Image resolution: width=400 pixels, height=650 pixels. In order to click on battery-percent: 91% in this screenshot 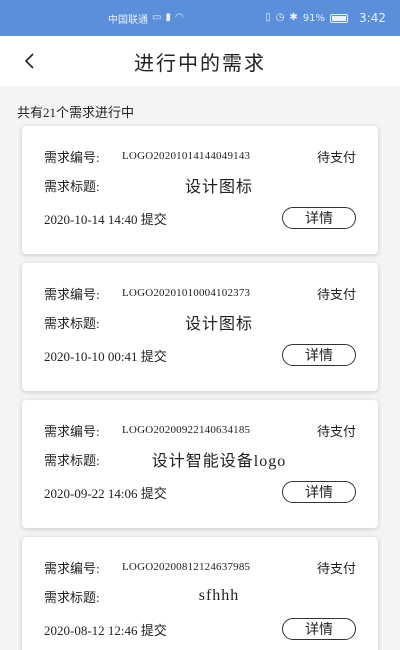, I will do `click(314, 18)`.